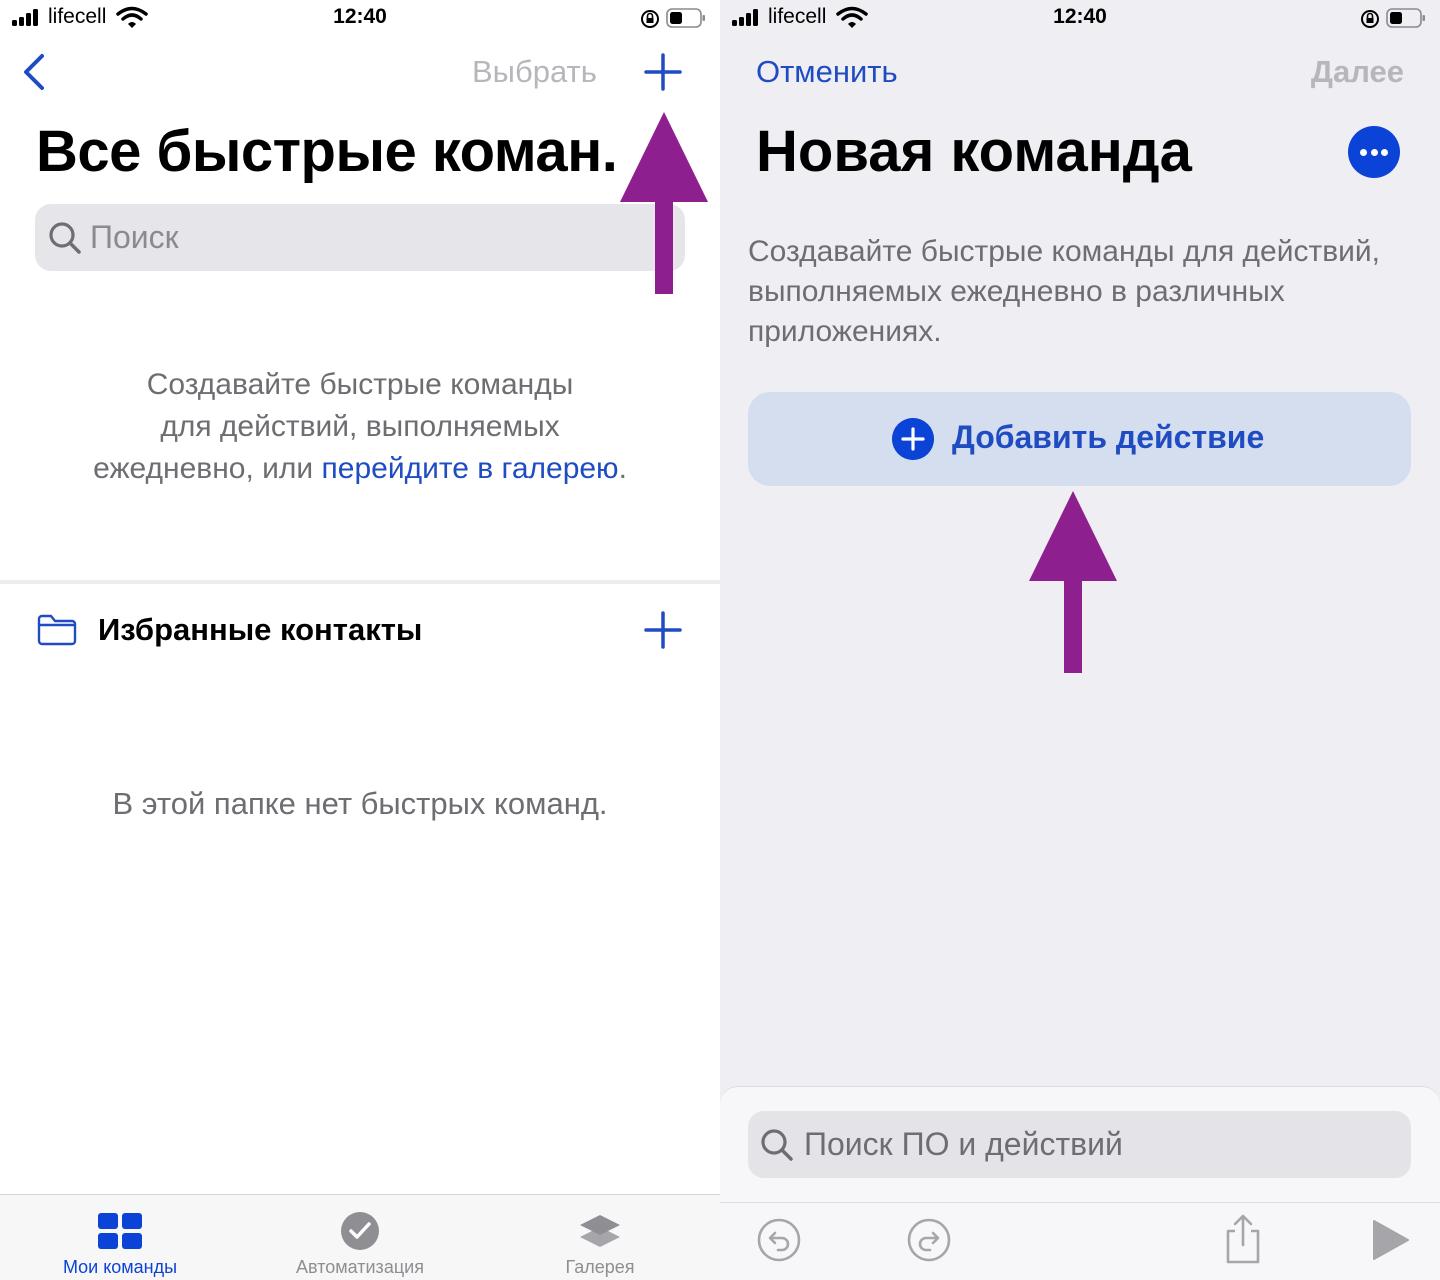  I want to click on empty-line-1: Создавайте быстрые команды, so click(360, 384).